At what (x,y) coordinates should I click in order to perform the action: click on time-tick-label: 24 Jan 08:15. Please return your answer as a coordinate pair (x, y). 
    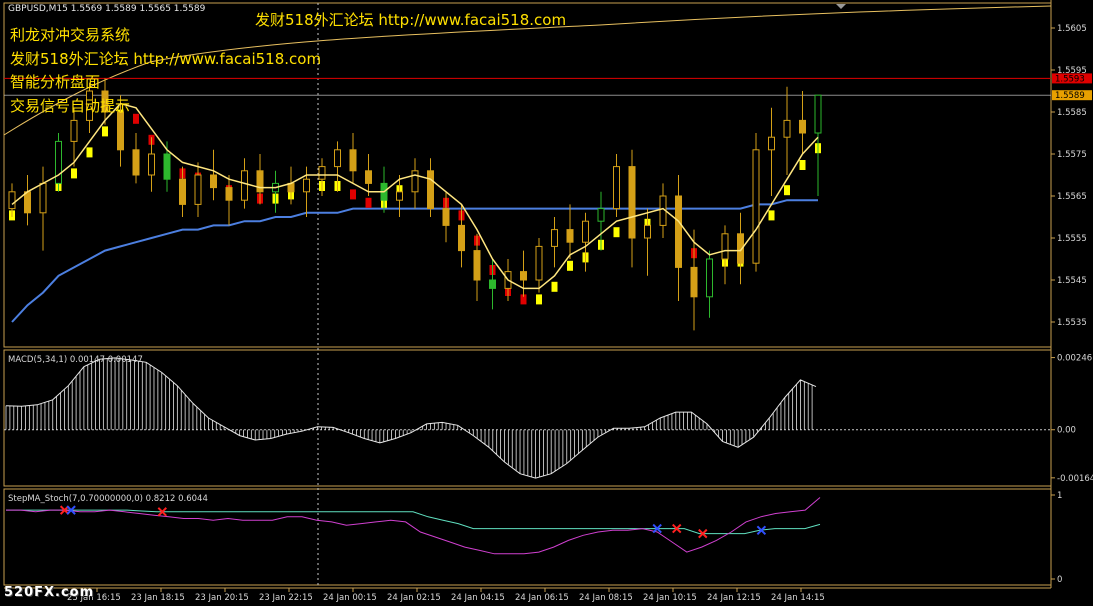
    Looking at the image, I should click on (606, 598).